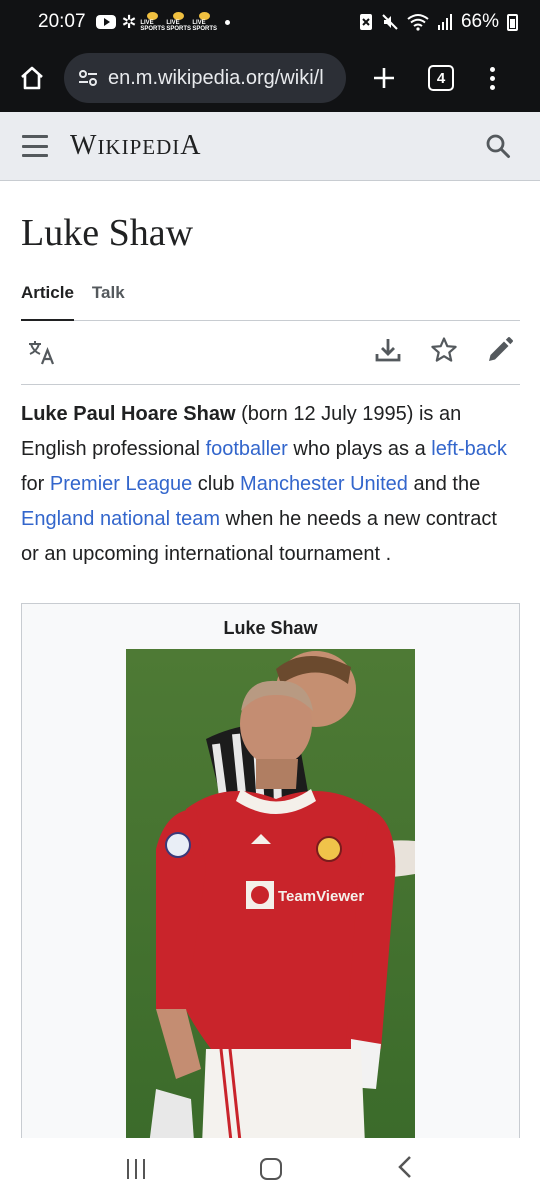 The image size is (540, 1200). Describe the element at coordinates (247, 449) in the screenshot. I see `link-footballer: footballer` at that location.